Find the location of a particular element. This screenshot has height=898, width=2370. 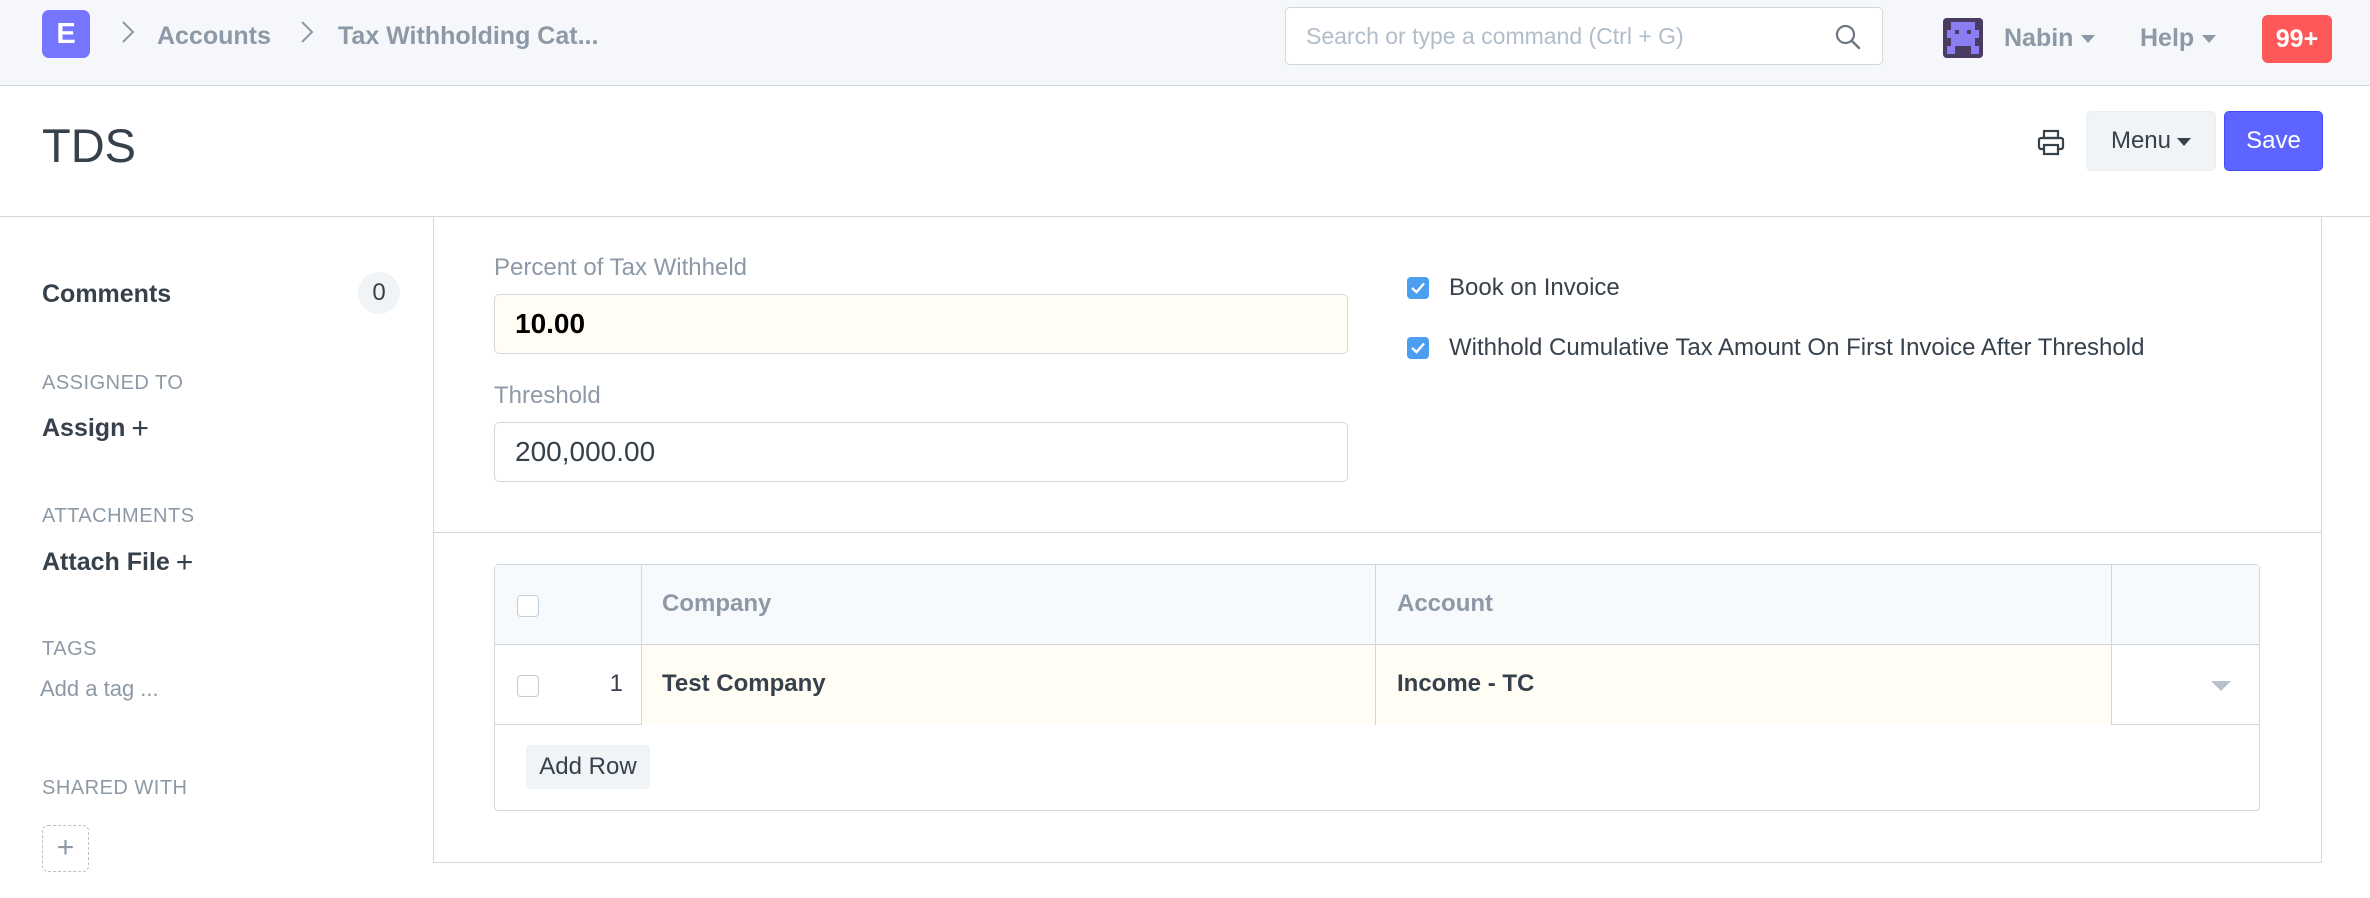

breadcrumb-accounts: Accounts is located at coordinates (214, 36).